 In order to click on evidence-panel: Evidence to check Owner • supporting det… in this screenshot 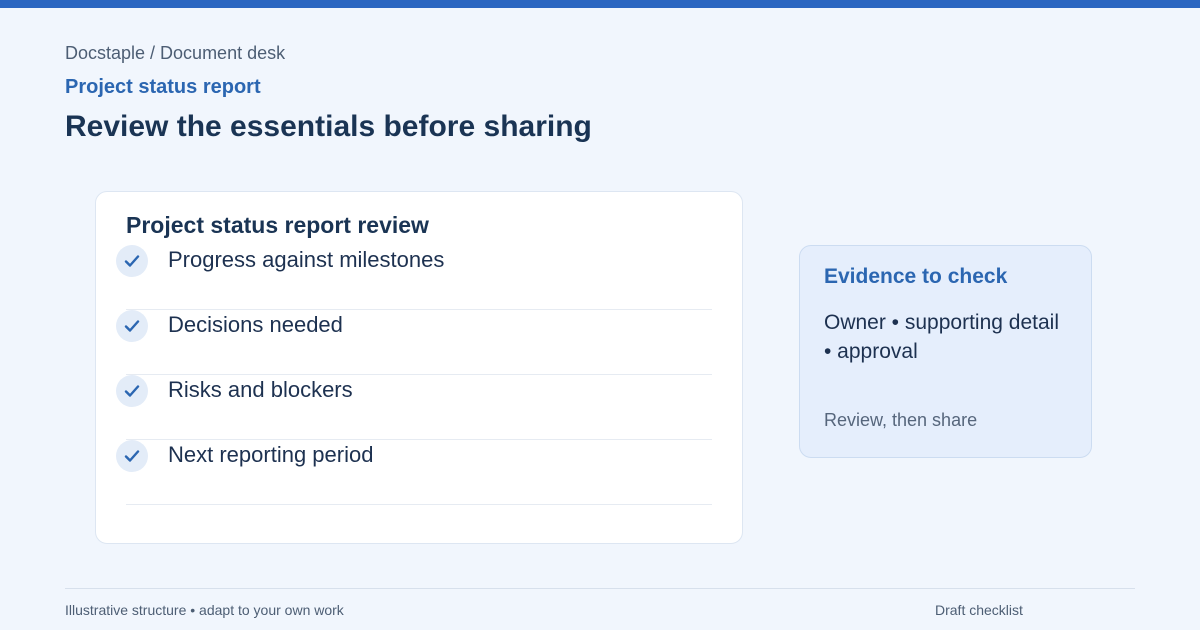, I will do `click(945, 351)`.